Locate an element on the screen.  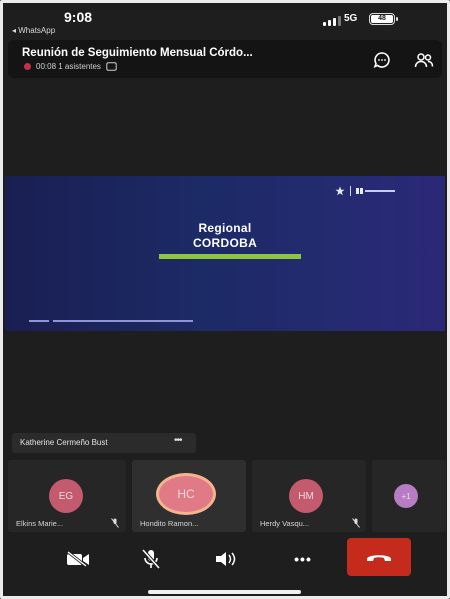
avatar: HC is located at coordinates (186, 494).